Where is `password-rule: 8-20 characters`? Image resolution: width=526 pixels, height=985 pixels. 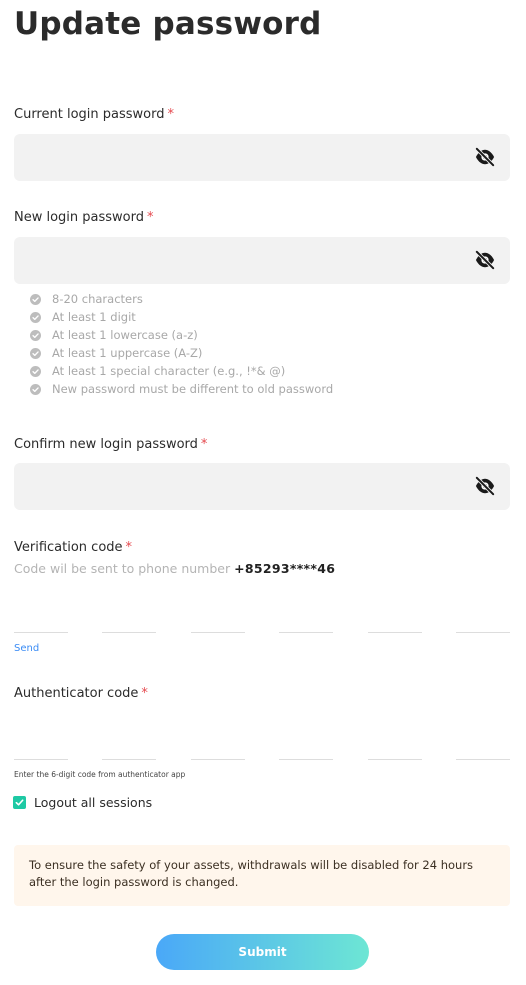
password-rule: 8-20 characters is located at coordinates (181, 299).